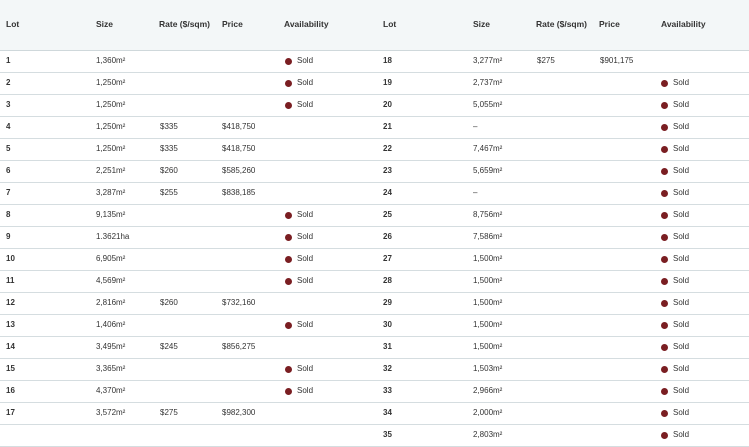 The height and width of the screenshot is (447, 749). What do you see at coordinates (239, 302) in the screenshot?
I see `cell-price: $732,160` at bounding box center [239, 302].